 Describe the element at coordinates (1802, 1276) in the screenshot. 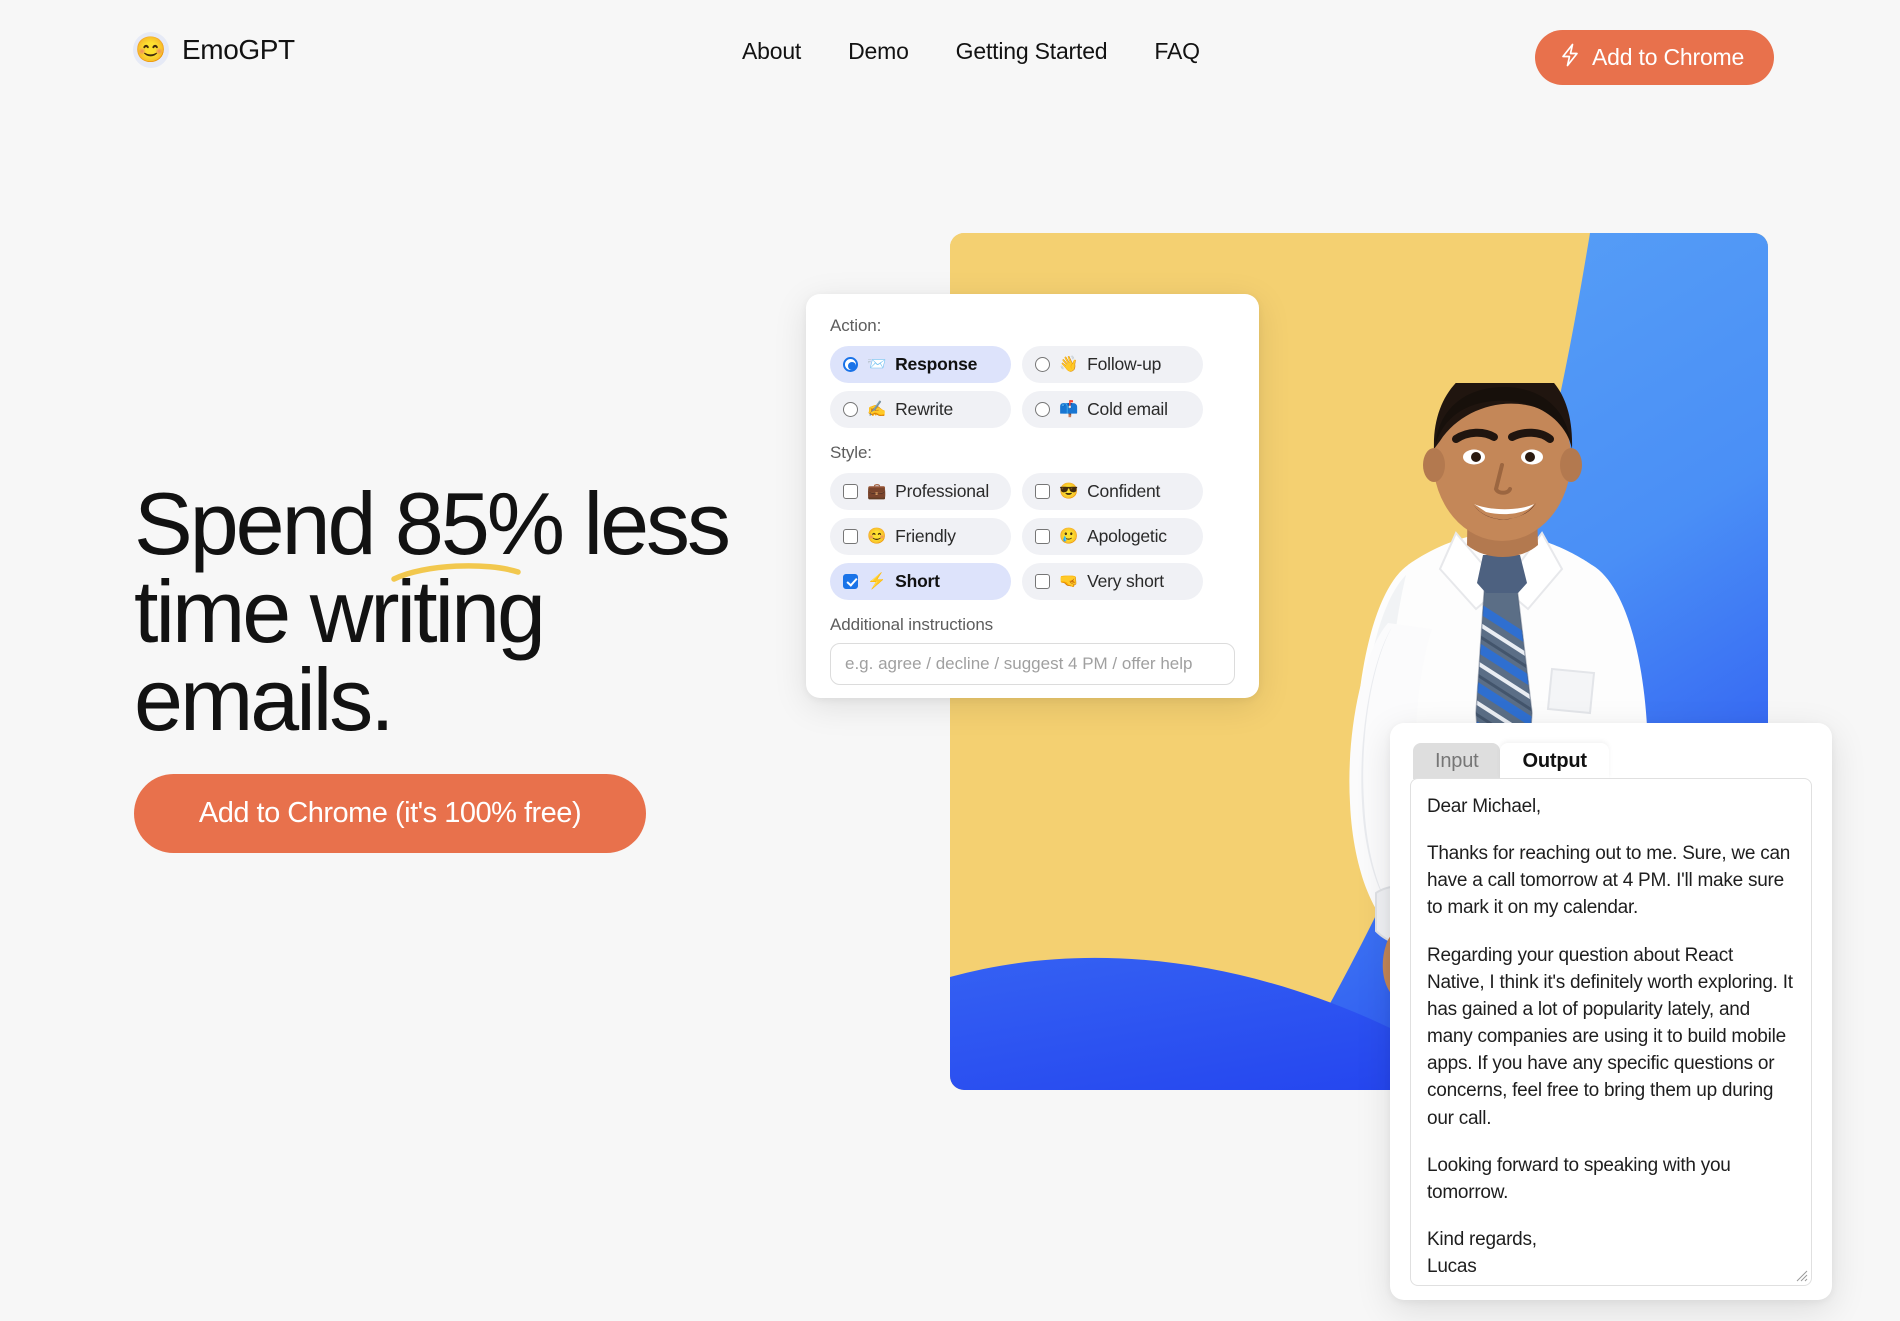

I see `resize-handle-icon` at that location.